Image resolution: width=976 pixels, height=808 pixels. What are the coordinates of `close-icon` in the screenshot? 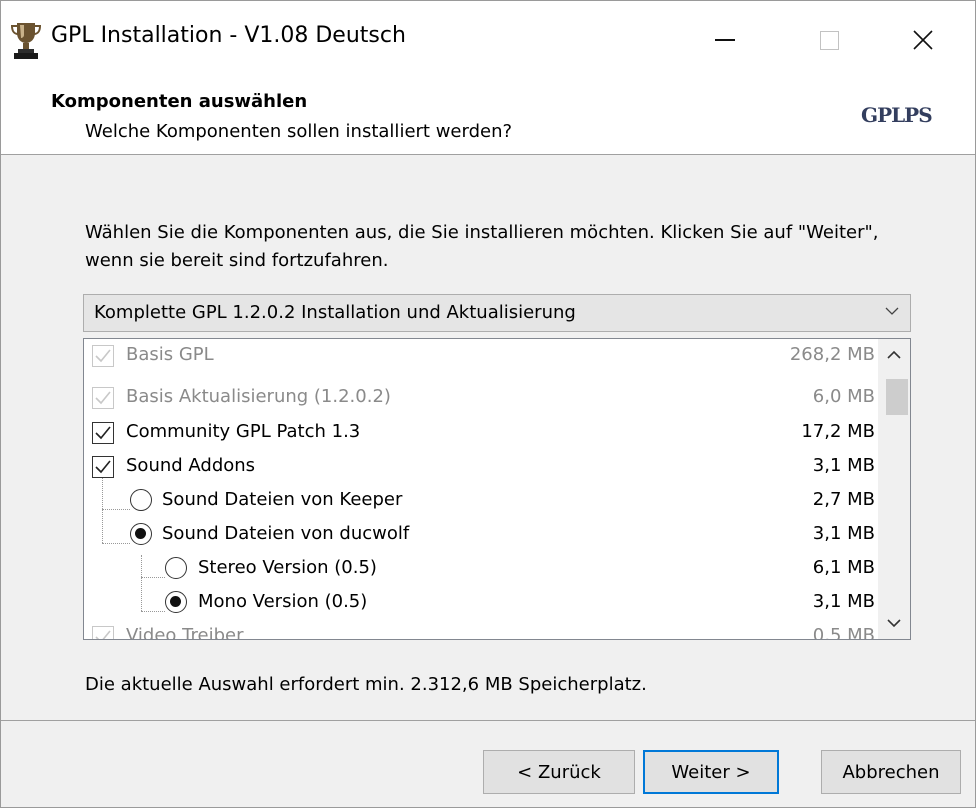 It's located at (923, 40).